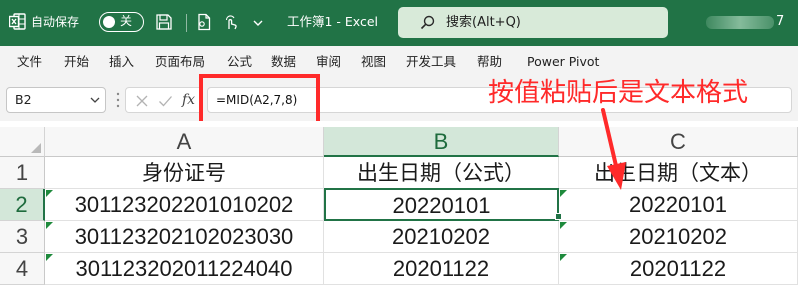  I want to click on tab-file: 文件, so click(29, 62).